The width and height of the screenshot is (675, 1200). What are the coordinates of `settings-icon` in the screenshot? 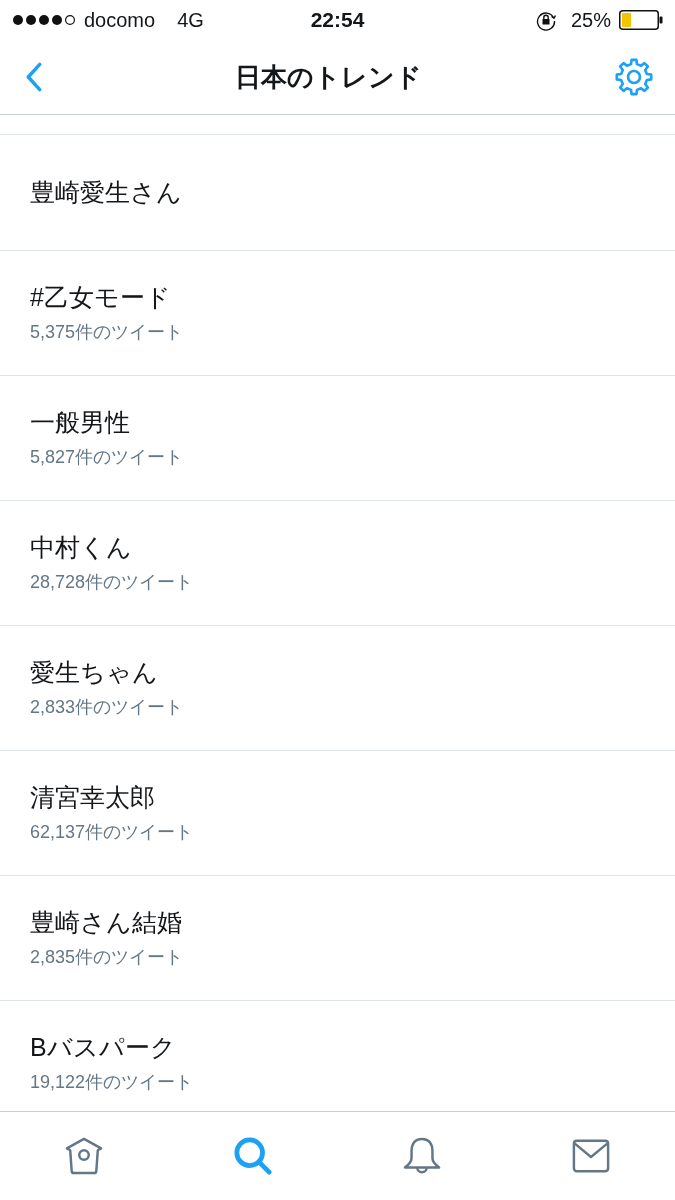 It's located at (634, 77).